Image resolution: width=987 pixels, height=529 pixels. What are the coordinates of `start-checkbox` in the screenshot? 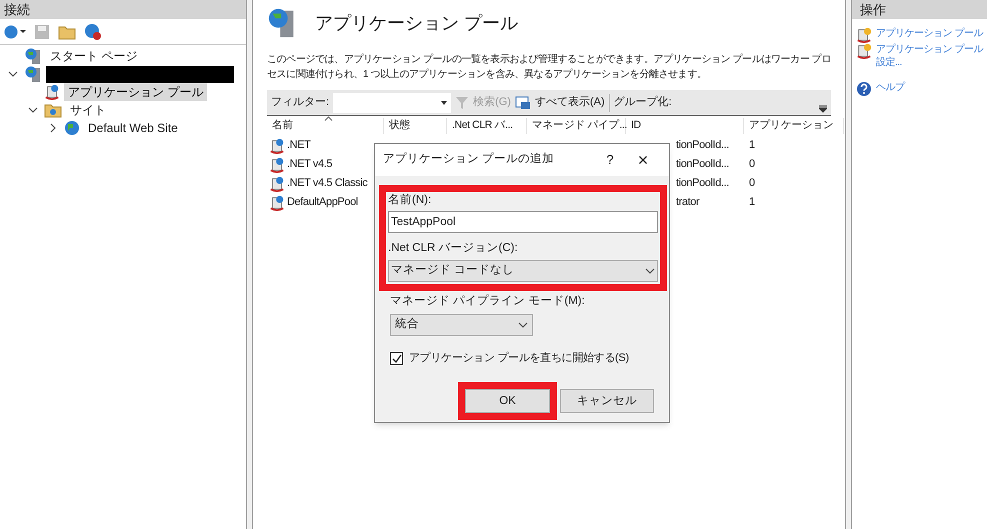 It's located at (396, 358).